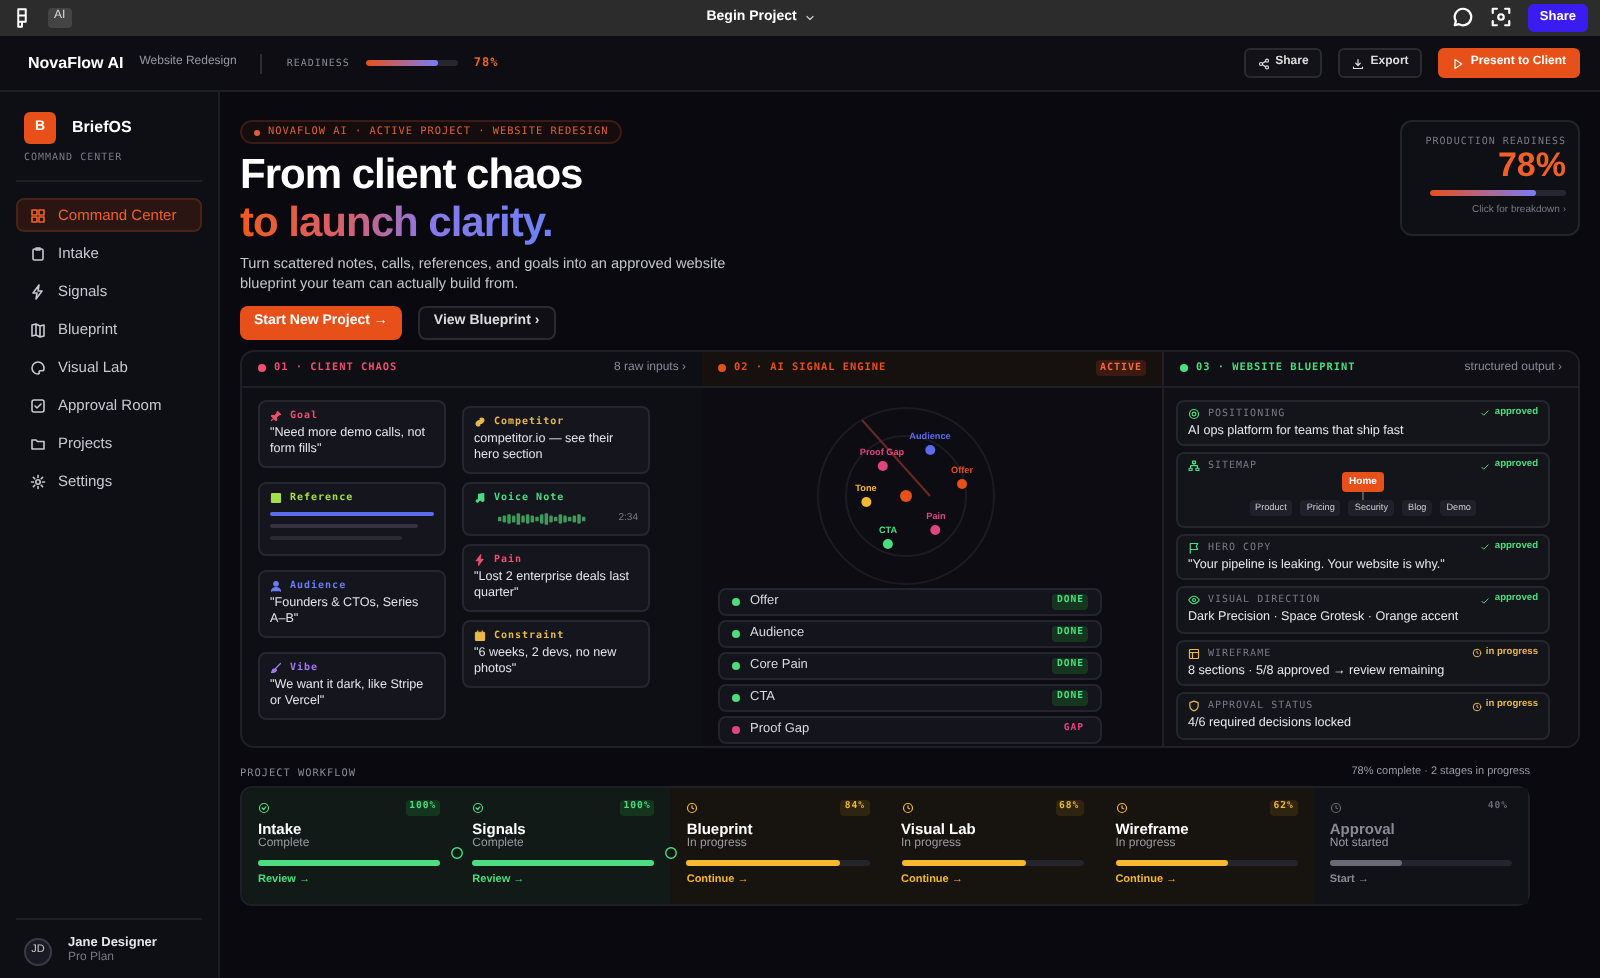  Describe the element at coordinates (38, 215) in the screenshot. I see `grid-icon` at that location.